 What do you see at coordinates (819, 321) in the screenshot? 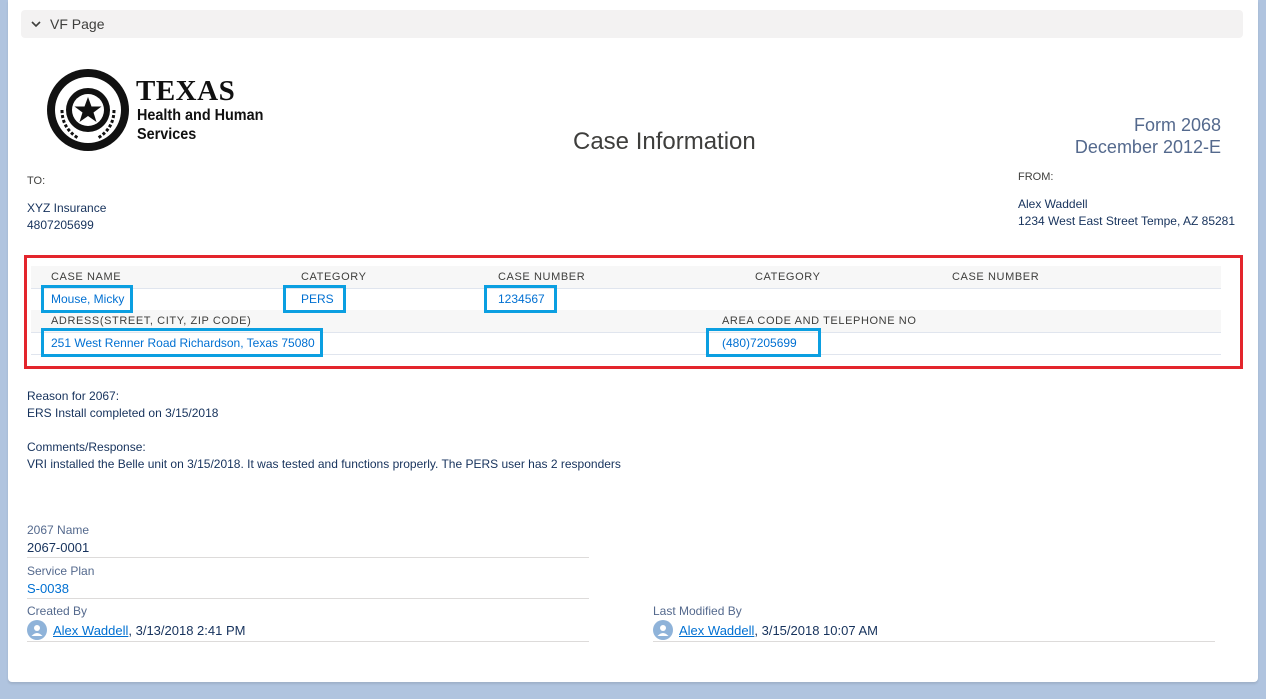
I see `col-phone: AREA CODE AND TELEPHONE NO` at bounding box center [819, 321].